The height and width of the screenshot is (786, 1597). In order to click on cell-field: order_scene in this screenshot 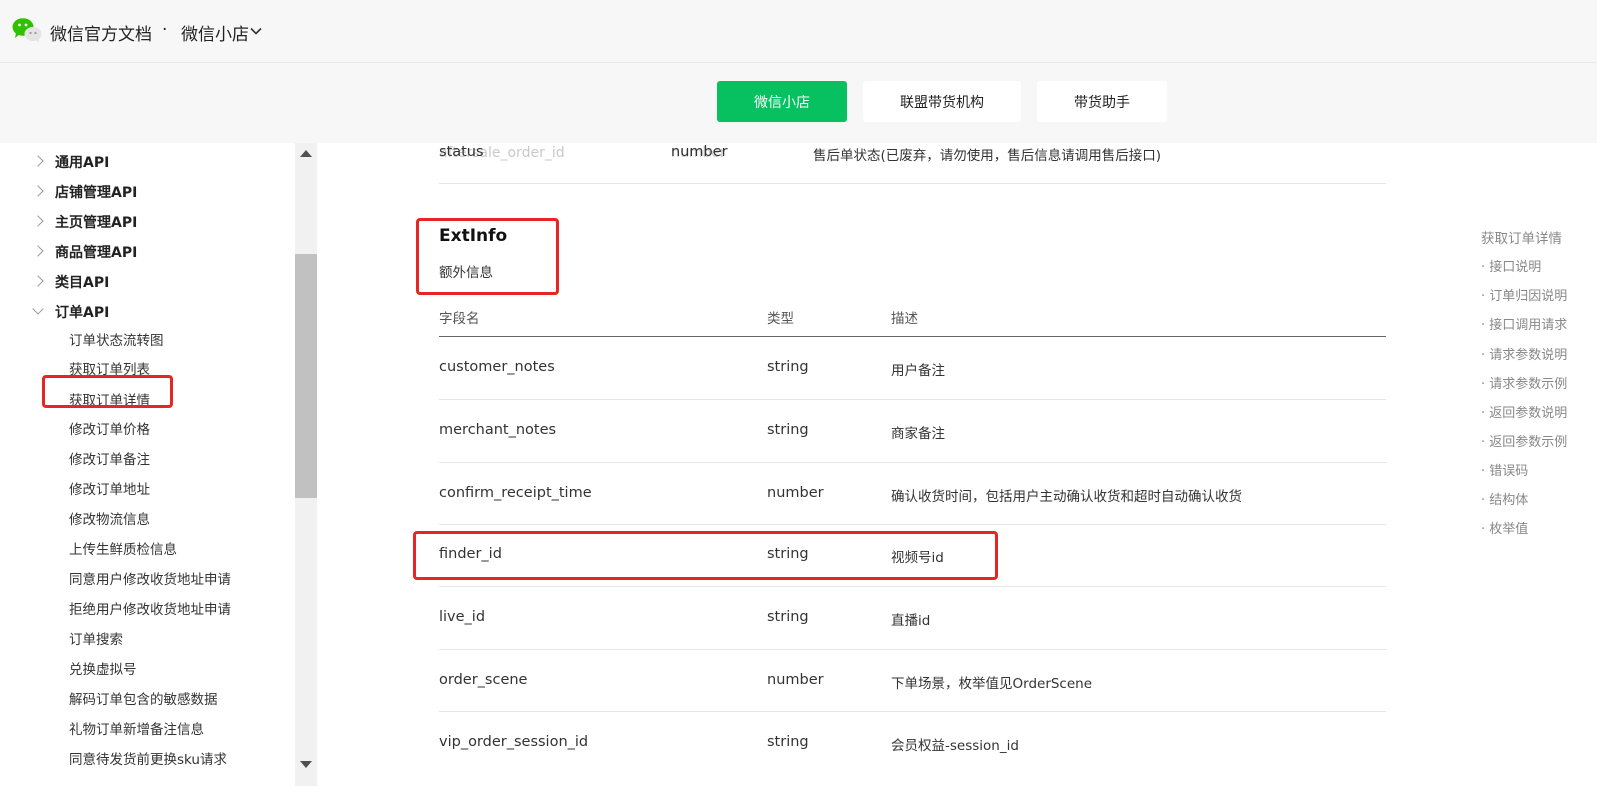, I will do `click(483, 680)`.